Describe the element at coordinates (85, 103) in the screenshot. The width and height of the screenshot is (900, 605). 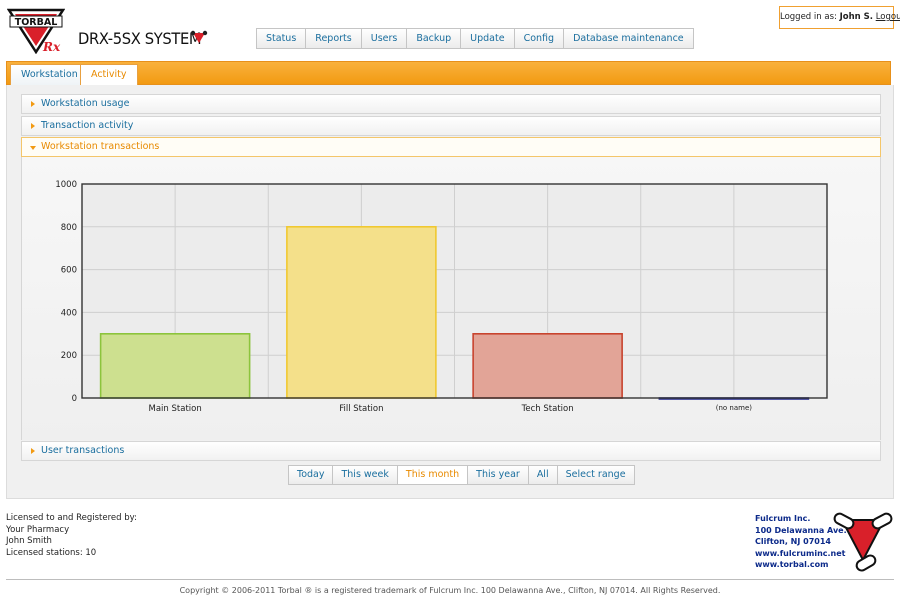
I see `accordion-label: Workstation usage` at that location.